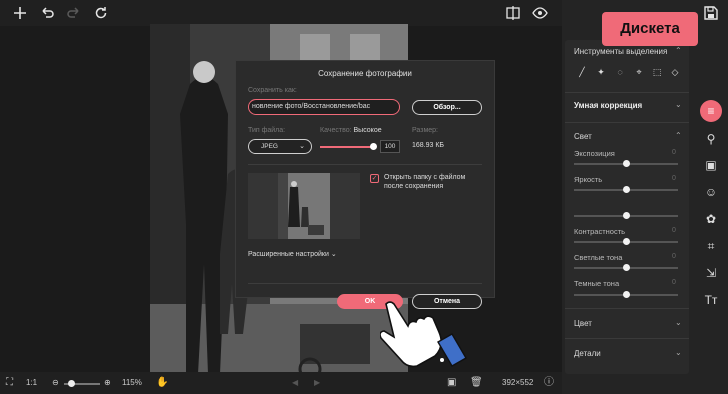  I want to click on undo-icon, so click(47, 13).